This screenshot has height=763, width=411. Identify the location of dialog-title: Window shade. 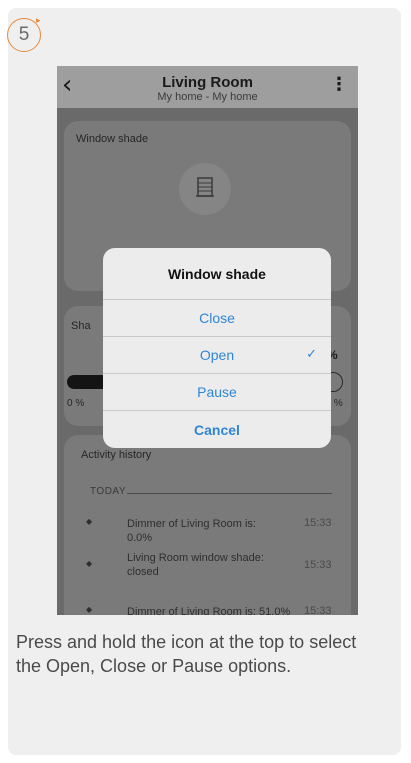
(217, 273).